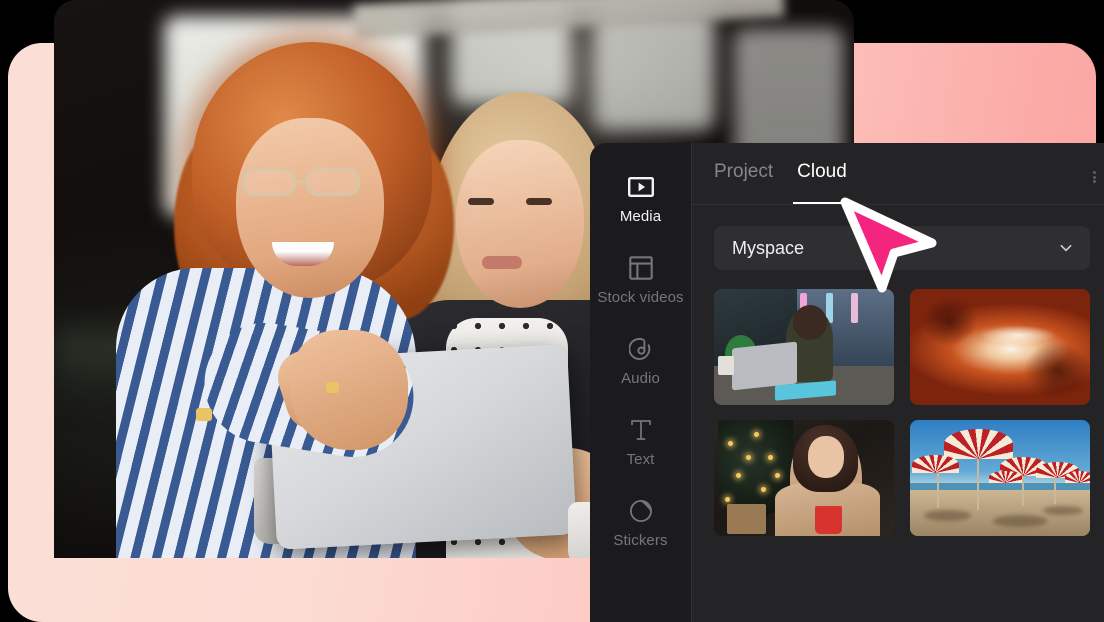 Image resolution: width=1104 pixels, height=622 pixels. I want to click on sidebar-item-label: Stickers, so click(640, 540).